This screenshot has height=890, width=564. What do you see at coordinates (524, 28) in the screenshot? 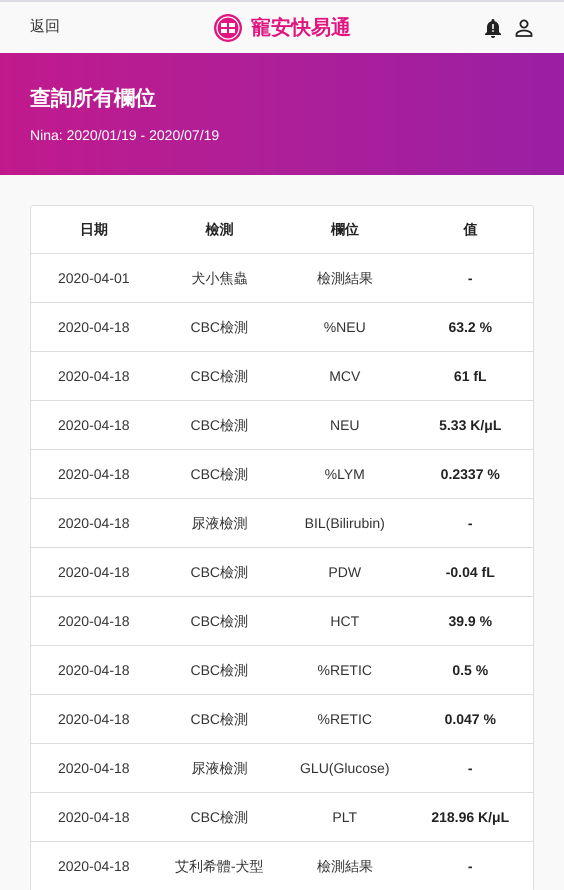
I see `user-icon` at bounding box center [524, 28].